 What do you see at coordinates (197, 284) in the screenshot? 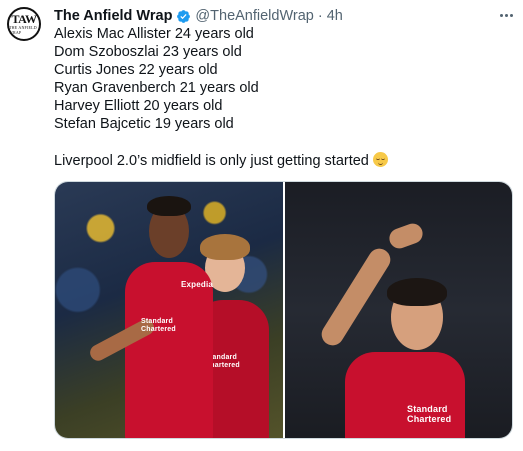
I see `sponsor-text: Expedia` at bounding box center [197, 284].